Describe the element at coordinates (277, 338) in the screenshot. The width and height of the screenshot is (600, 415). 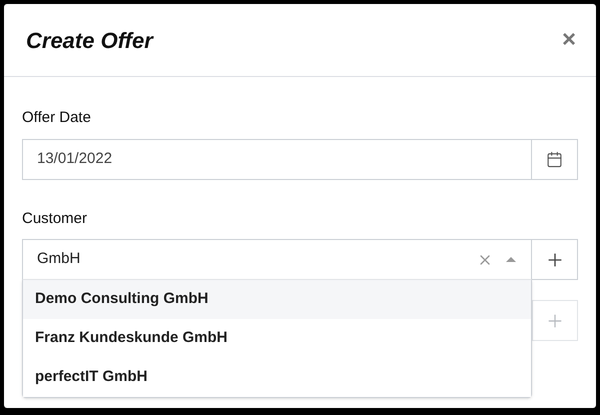
I see `dropdown-option: Franz Kundeskunde GmbH` at that location.